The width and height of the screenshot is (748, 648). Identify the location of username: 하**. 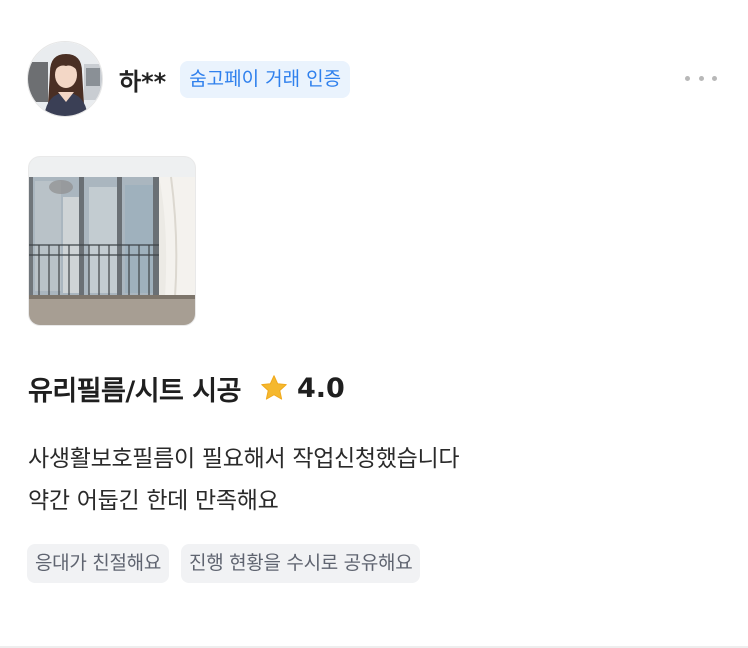
(143, 81).